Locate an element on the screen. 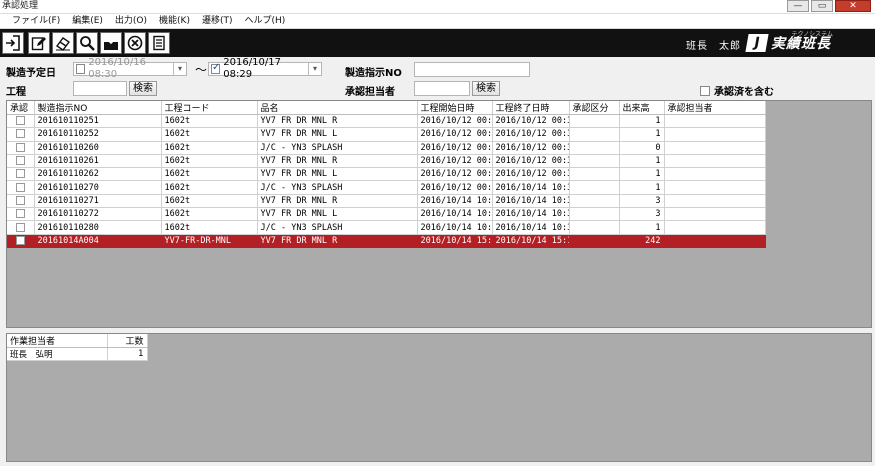 The width and height of the screenshot is (875, 466). download-button is located at coordinates (111, 43).